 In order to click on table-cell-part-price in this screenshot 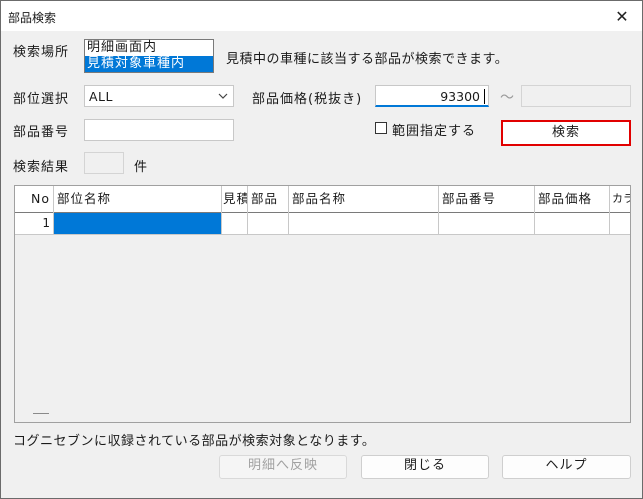, I will do `click(572, 224)`.